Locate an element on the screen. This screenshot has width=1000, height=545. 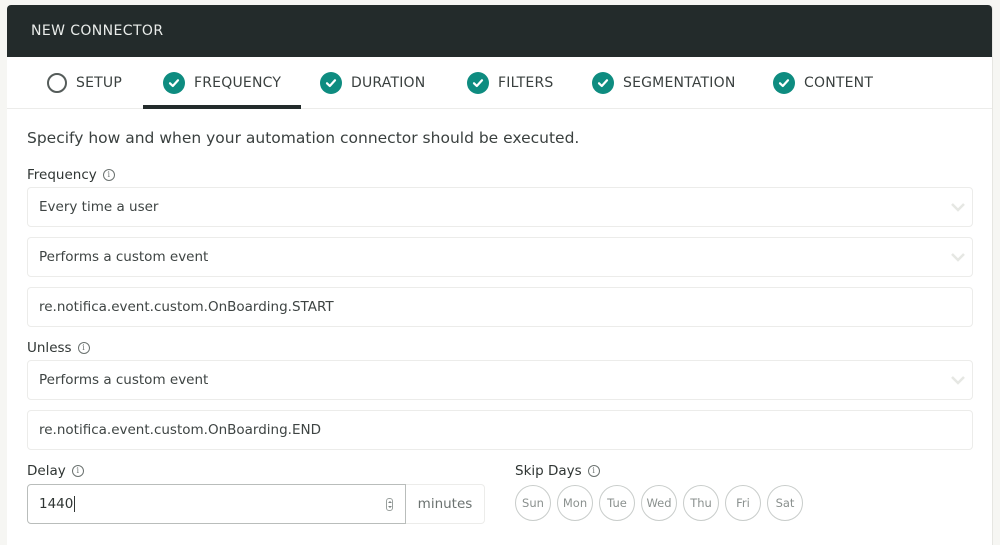
skip-days-group: Skip Days i Sun Mon Tue Wed Thu Fri Sat is located at coordinates (659, 493).